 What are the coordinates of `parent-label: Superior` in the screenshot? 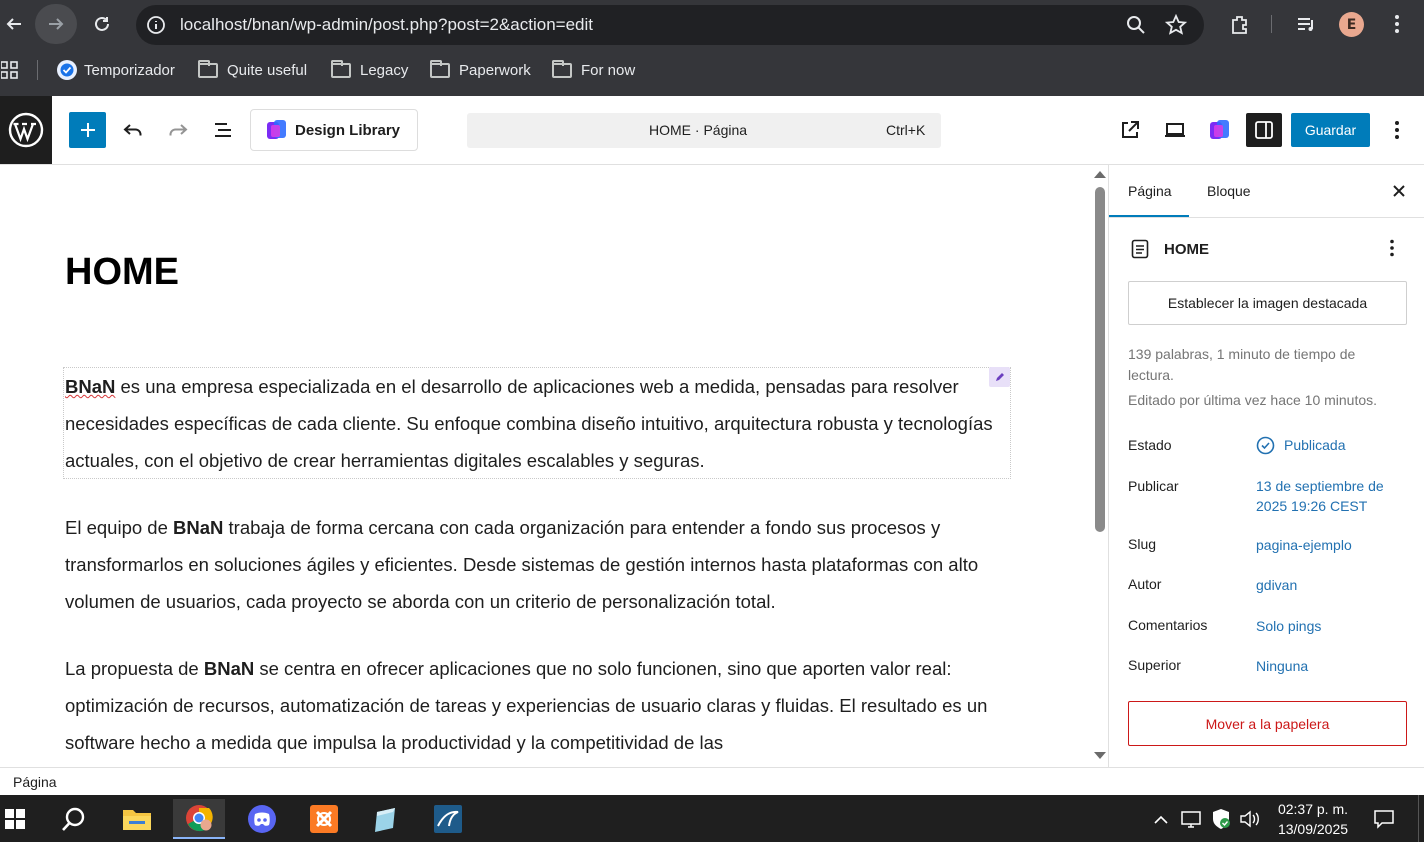 It's located at (1154, 665).